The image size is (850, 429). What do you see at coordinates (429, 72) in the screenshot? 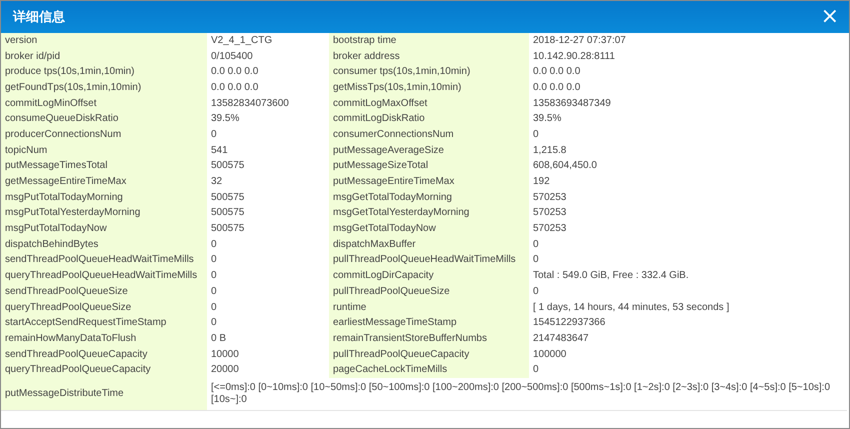
I see `property-name-cell: consumer tps(10s,1min,10min)` at bounding box center [429, 72].